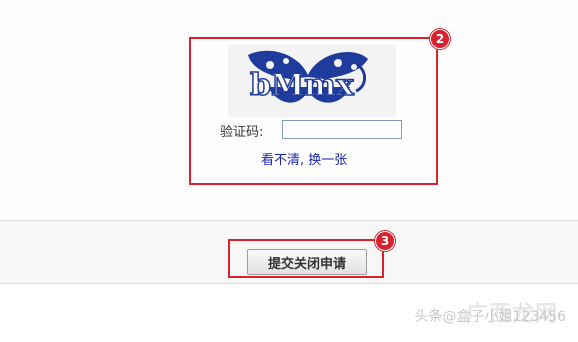  Describe the element at coordinates (242, 132) in the screenshot. I see `captcha-label: 验证码:` at that location.